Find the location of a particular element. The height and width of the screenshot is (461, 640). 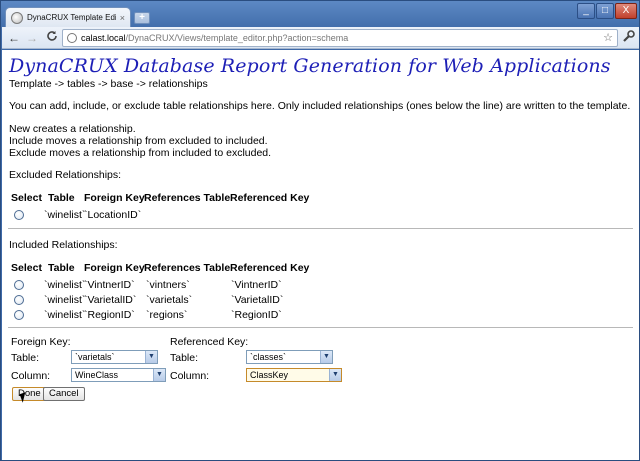

tab-title: DynaCRUX Template Editor is located at coordinates (71, 17).